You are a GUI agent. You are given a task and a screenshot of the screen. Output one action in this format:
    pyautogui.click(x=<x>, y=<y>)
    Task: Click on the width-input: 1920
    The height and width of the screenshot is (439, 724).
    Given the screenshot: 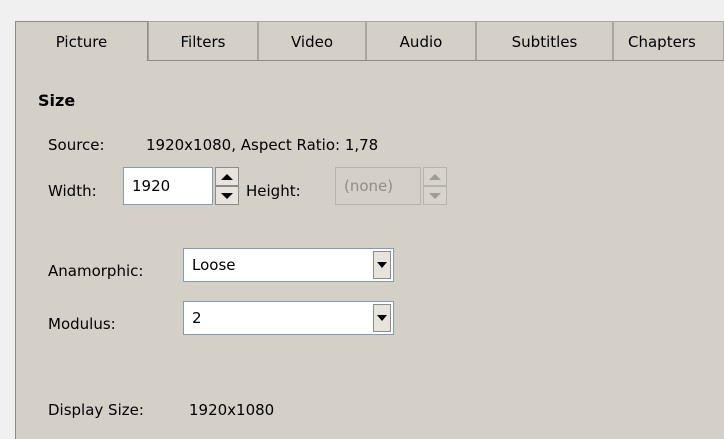 What is the action you would take?
    pyautogui.click(x=168, y=186)
    